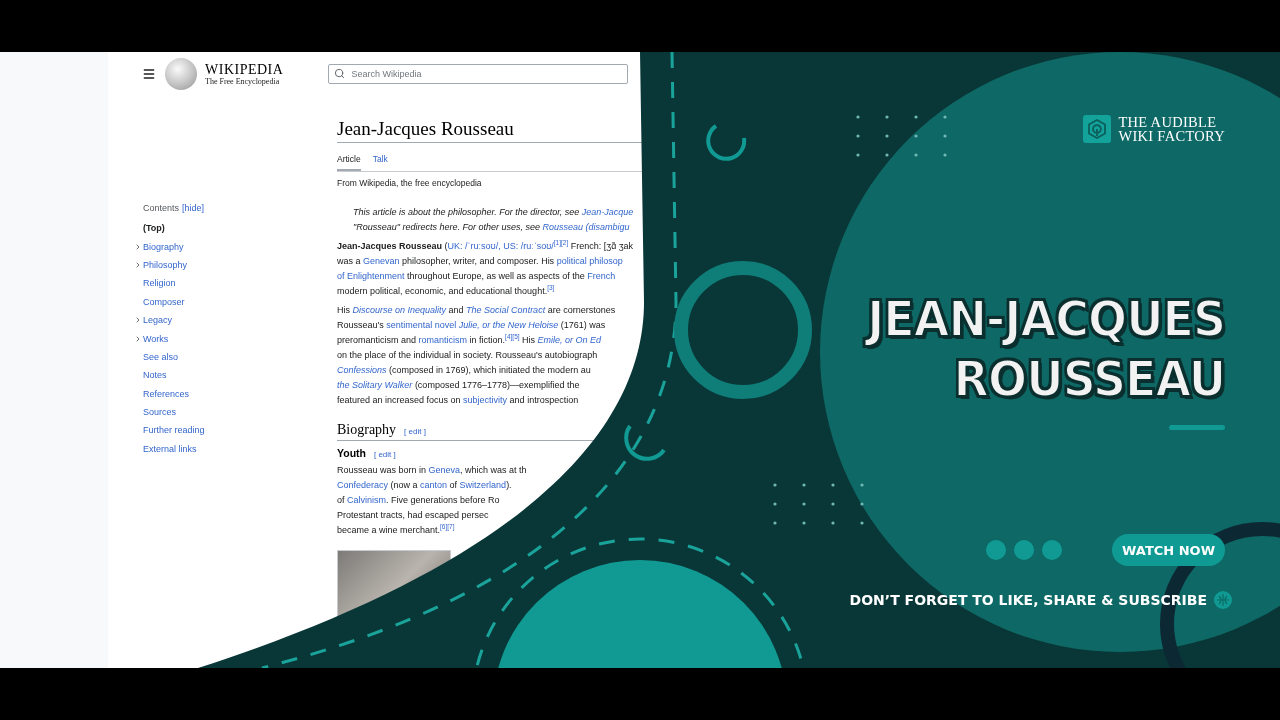  Describe the element at coordinates (193, 207) in the screenshot. I see `hide-link: [hide]` at that location.